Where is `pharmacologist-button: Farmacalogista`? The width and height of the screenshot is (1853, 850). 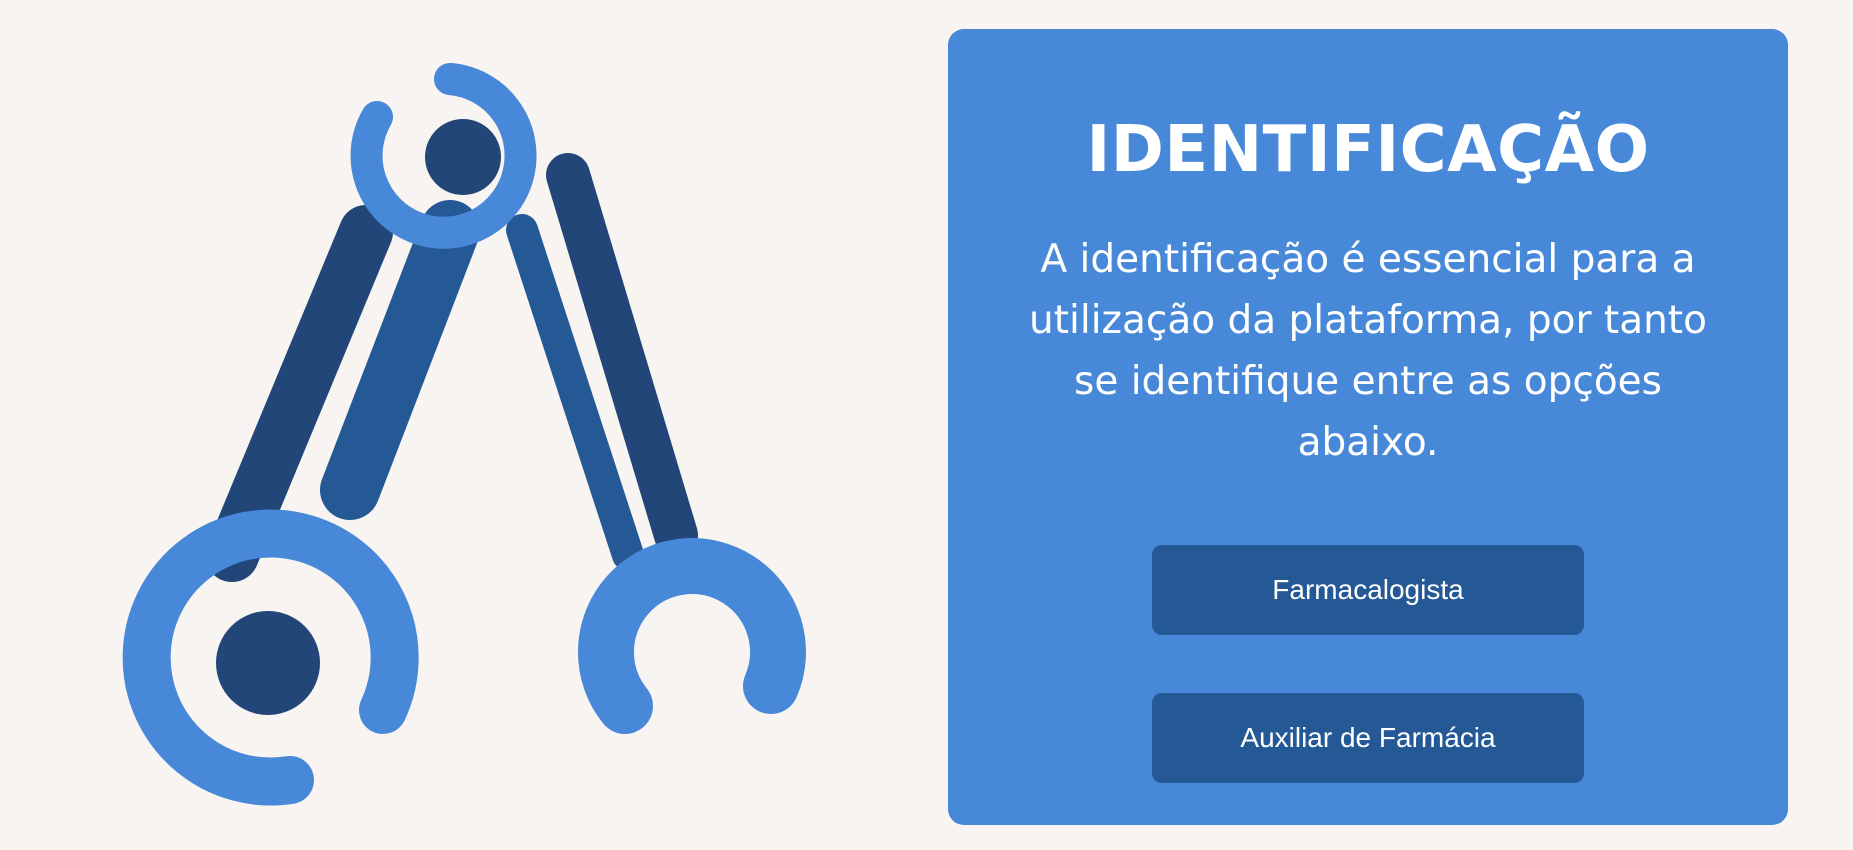
pharmacologist-button: Farmacalogista is located at coordinates (1368, 590).